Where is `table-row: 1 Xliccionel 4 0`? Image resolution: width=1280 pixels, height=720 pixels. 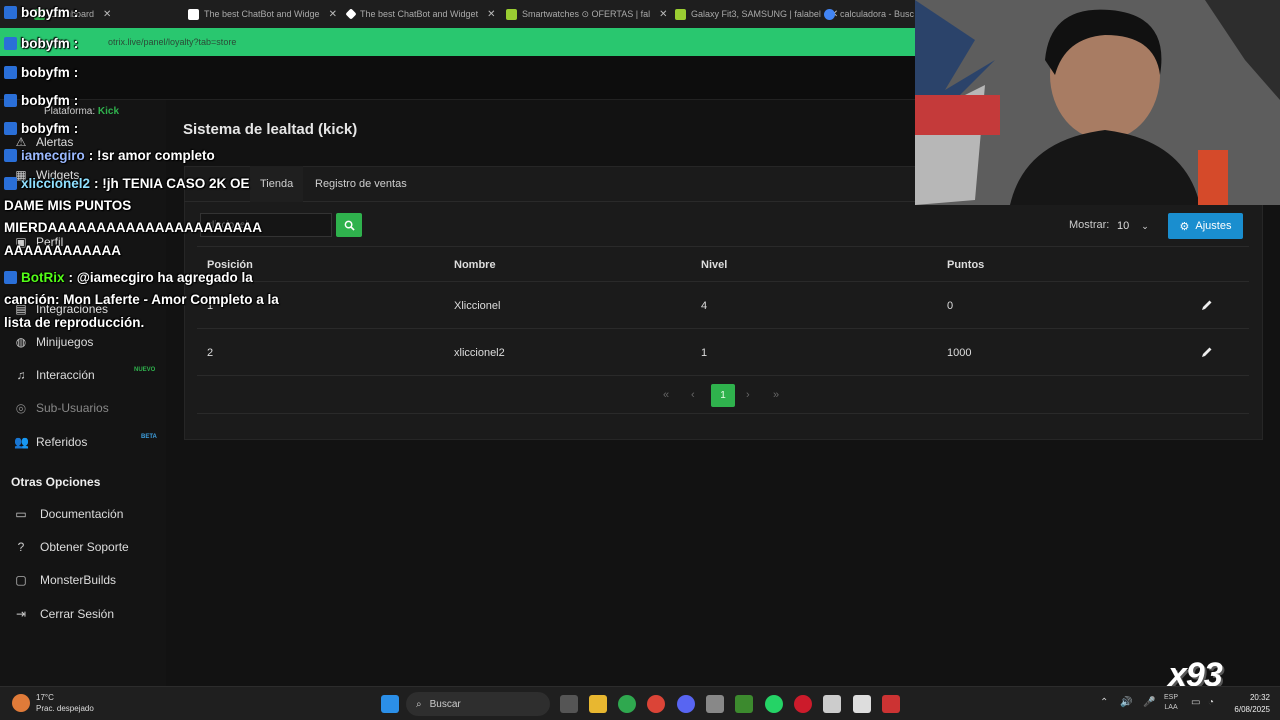
table-row: 1 Xliccionel 4 0 is located at coordinates (723, 305).